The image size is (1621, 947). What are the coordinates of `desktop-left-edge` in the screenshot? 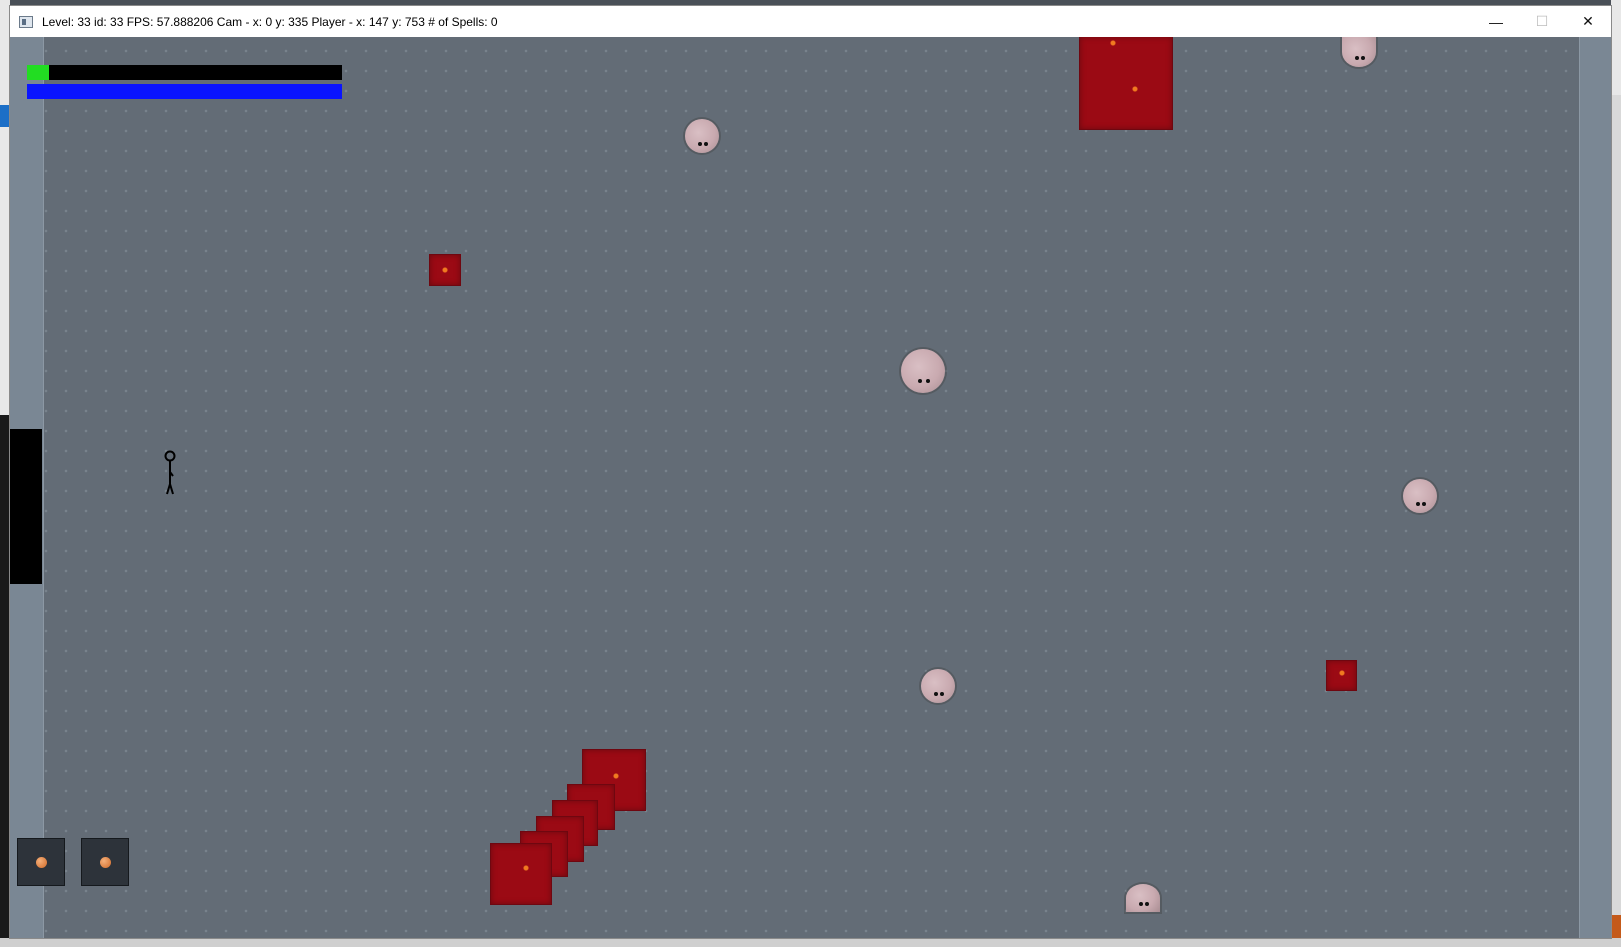 It's located at (5, 473).